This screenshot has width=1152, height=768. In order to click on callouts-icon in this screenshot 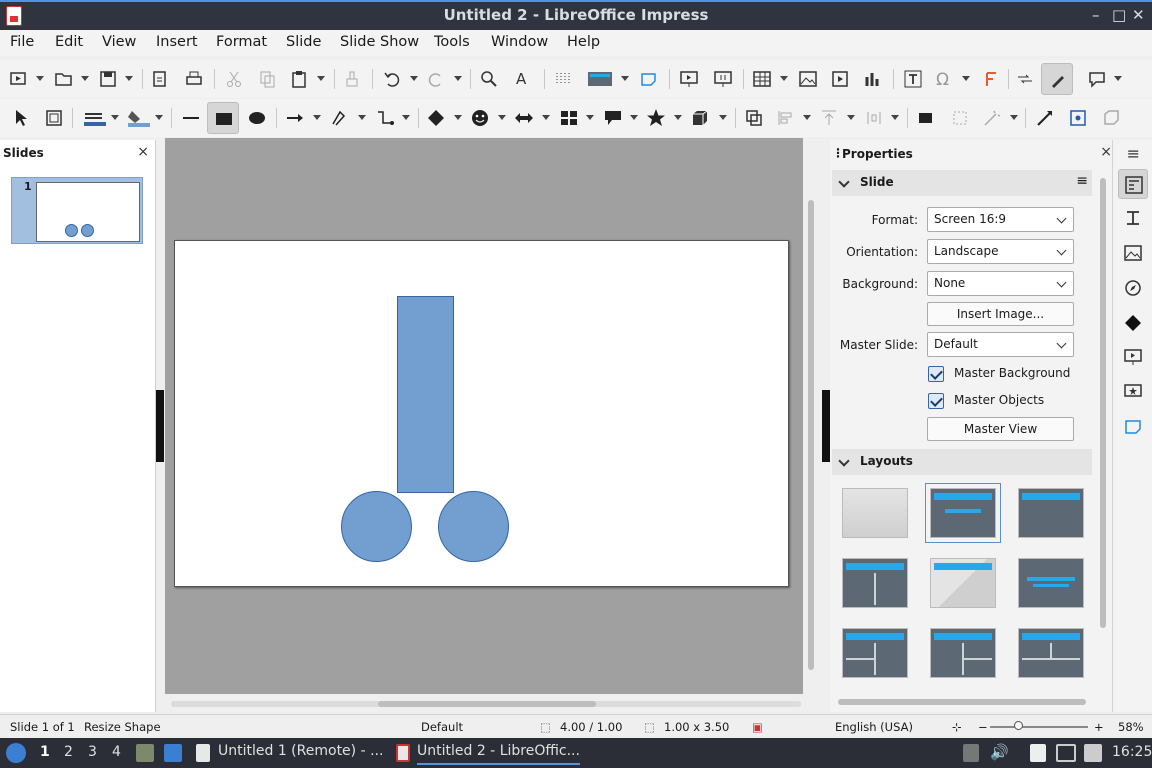, I will do `click(613, 118)`.